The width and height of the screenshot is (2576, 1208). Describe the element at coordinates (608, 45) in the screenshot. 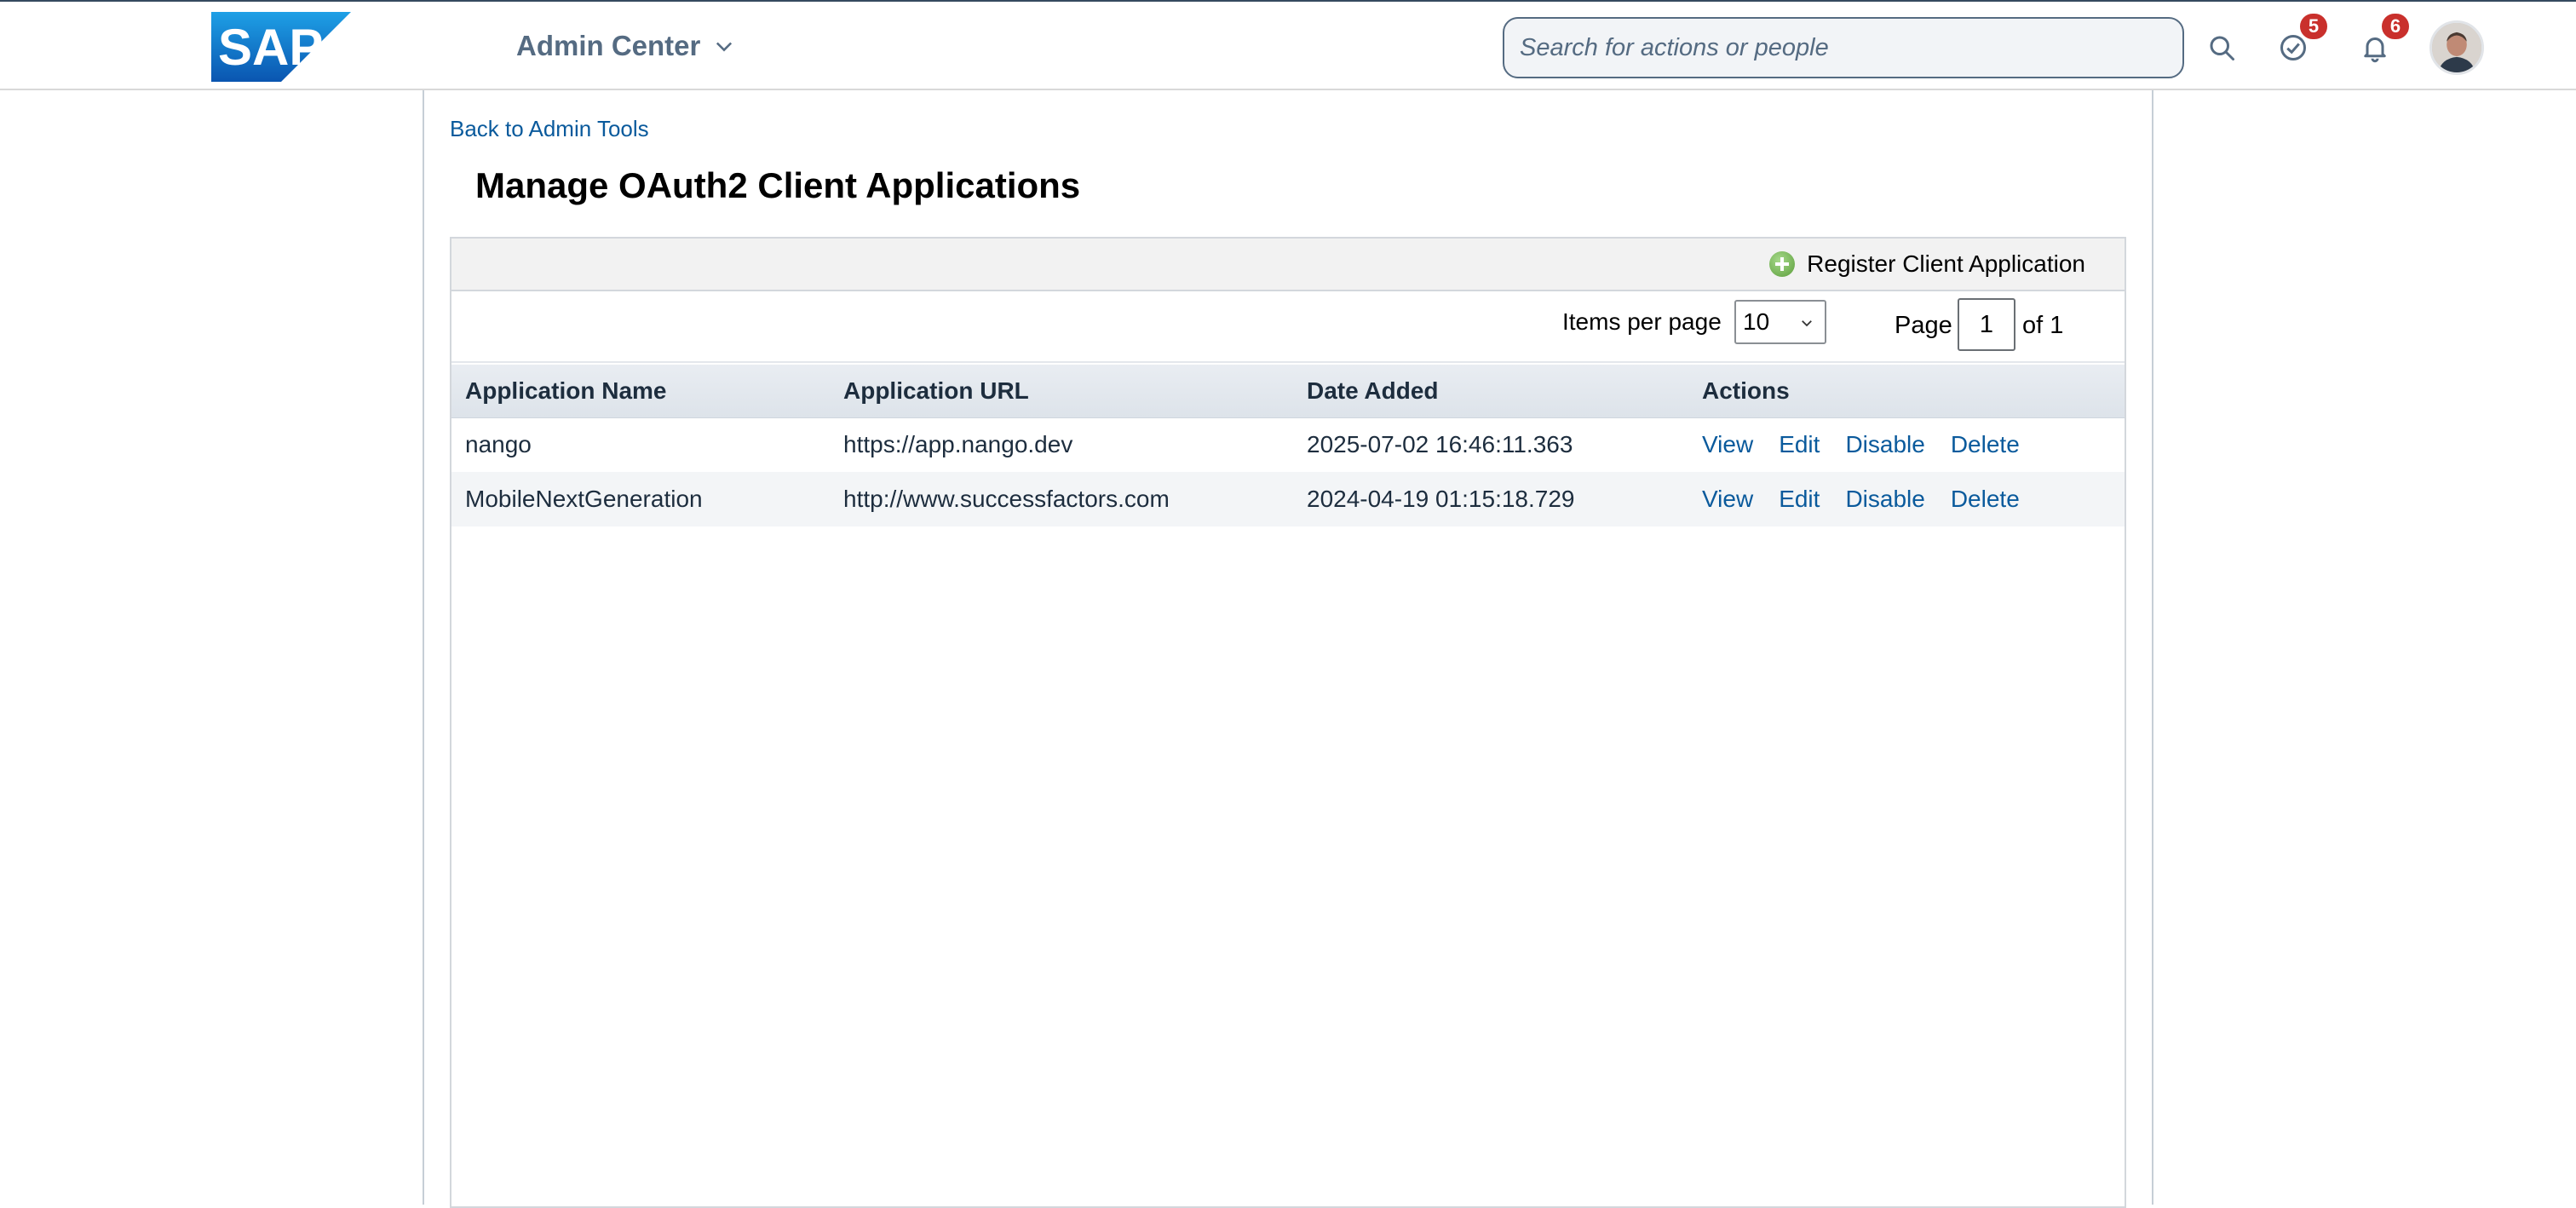

I see `app-title-label: Admin Center` at that location.